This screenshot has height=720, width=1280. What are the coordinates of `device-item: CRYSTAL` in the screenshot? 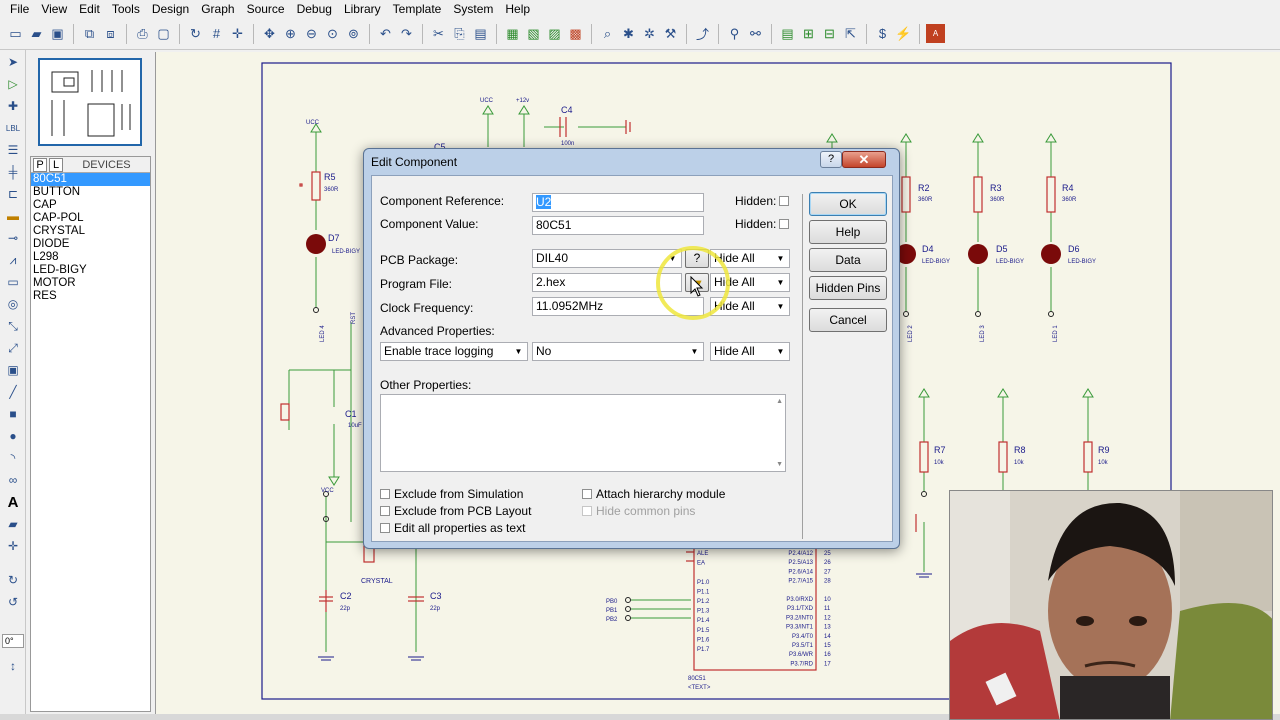 It's located at (90, 231).